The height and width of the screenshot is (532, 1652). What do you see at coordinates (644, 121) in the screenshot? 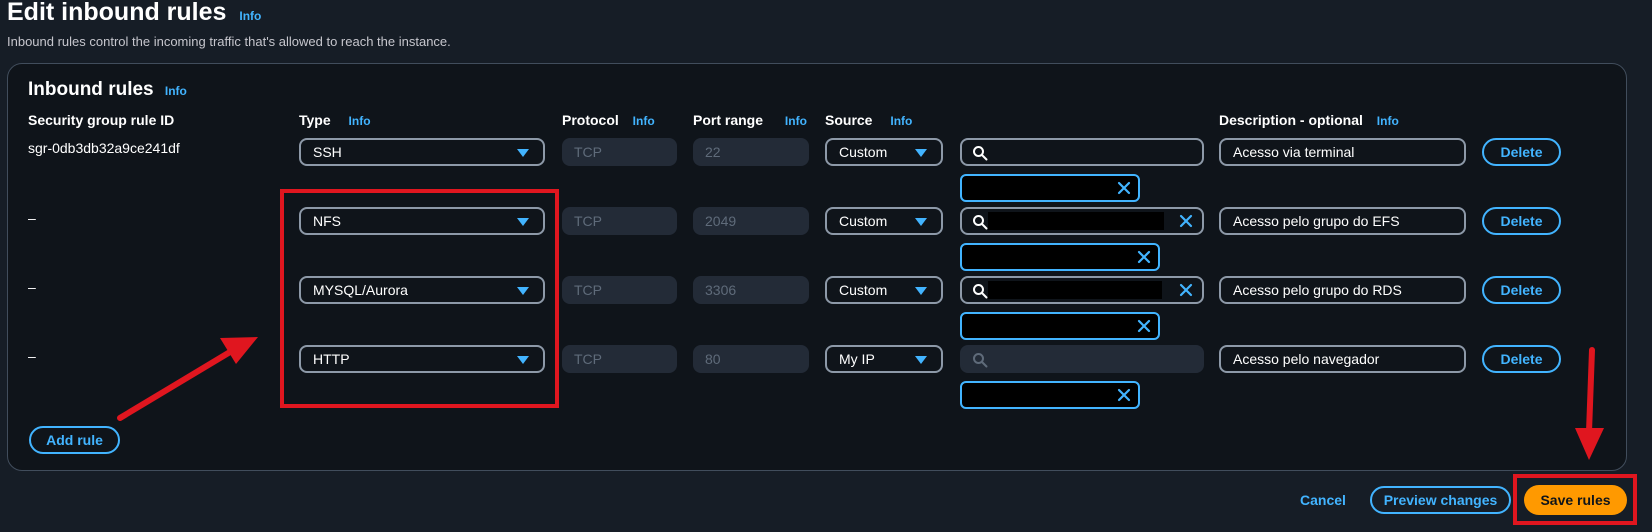
I see `protocol-info-link: Info` at bounding box center [644, 121].